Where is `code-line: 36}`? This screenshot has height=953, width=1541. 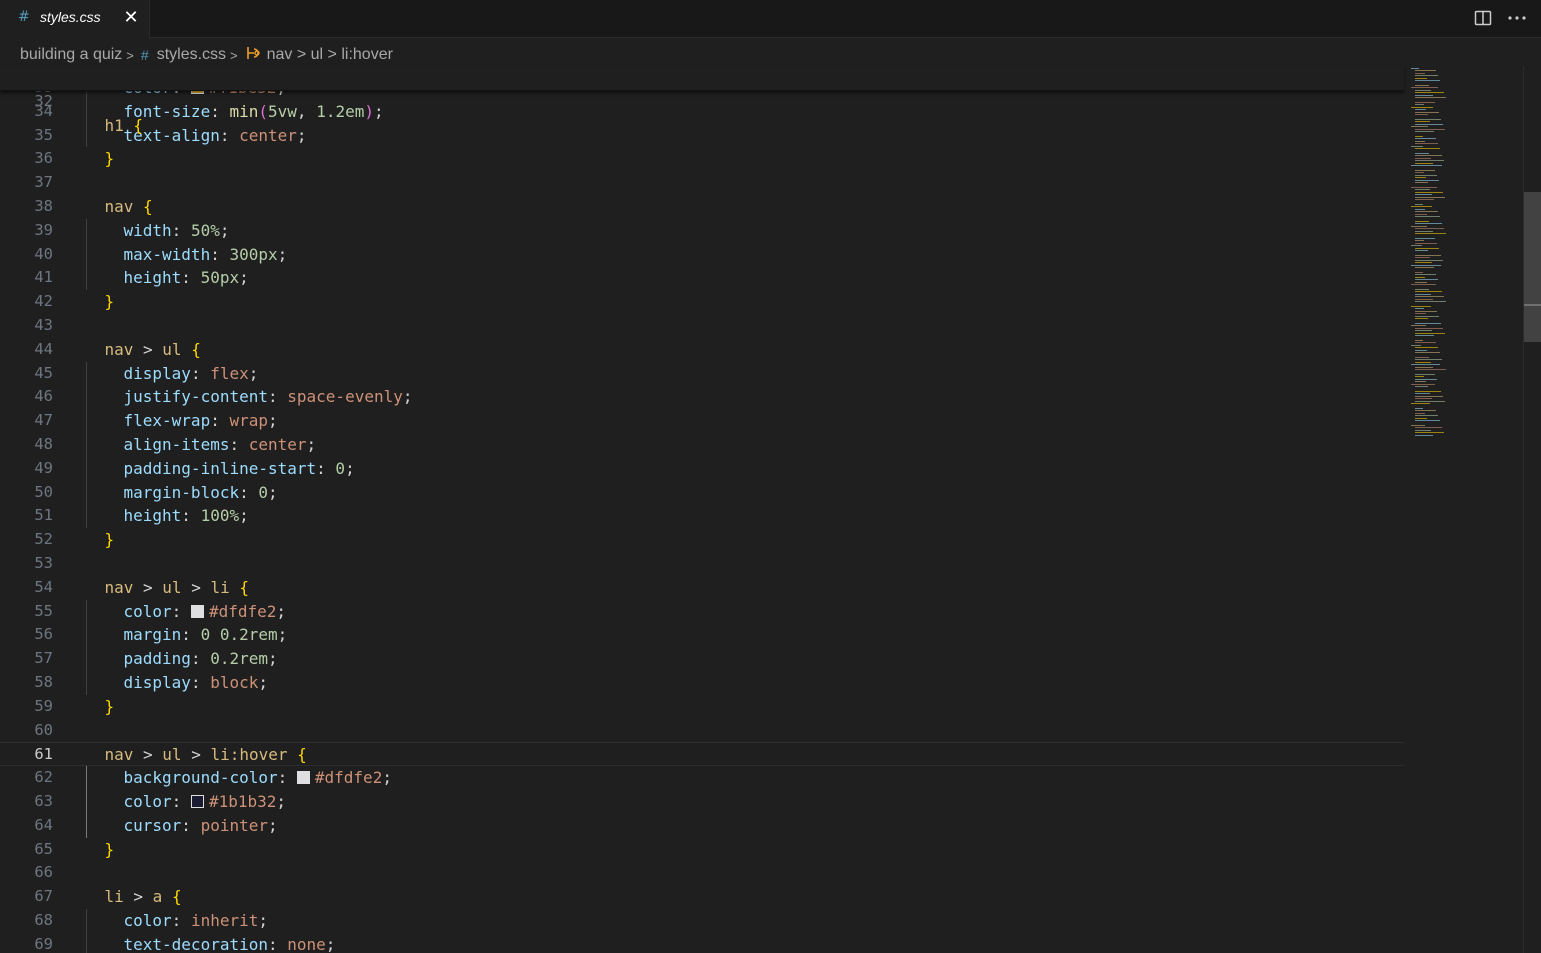
code-line: 36} is located at coordinates (702, 159).